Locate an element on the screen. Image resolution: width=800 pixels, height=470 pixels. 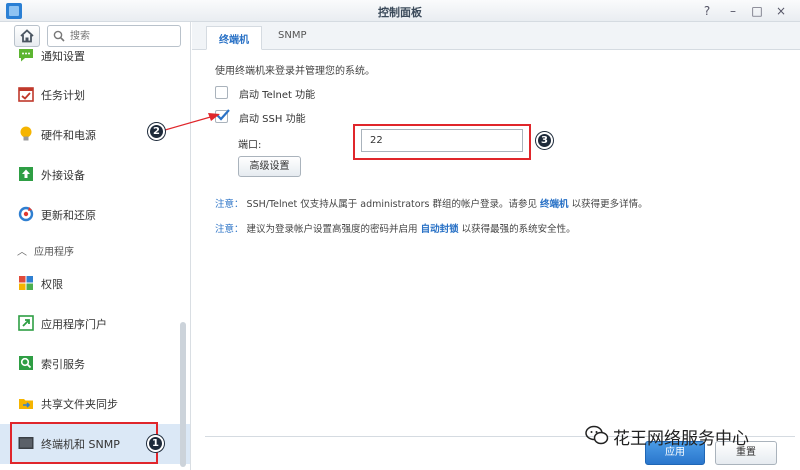
telnet-label: 启动 Telnet 功能 is located at coordinates (277, 95).